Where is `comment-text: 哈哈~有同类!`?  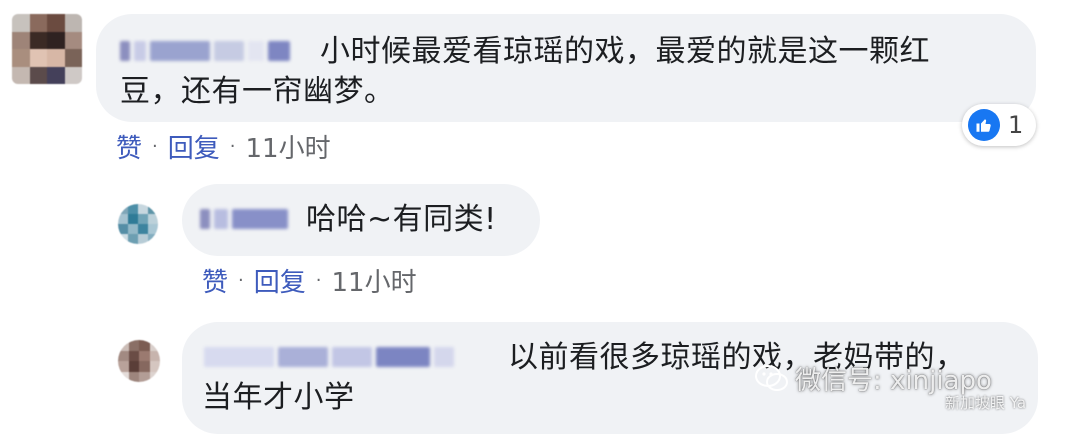
comment-text: 哈哈~有同类! is located at coordinates (401, 220).